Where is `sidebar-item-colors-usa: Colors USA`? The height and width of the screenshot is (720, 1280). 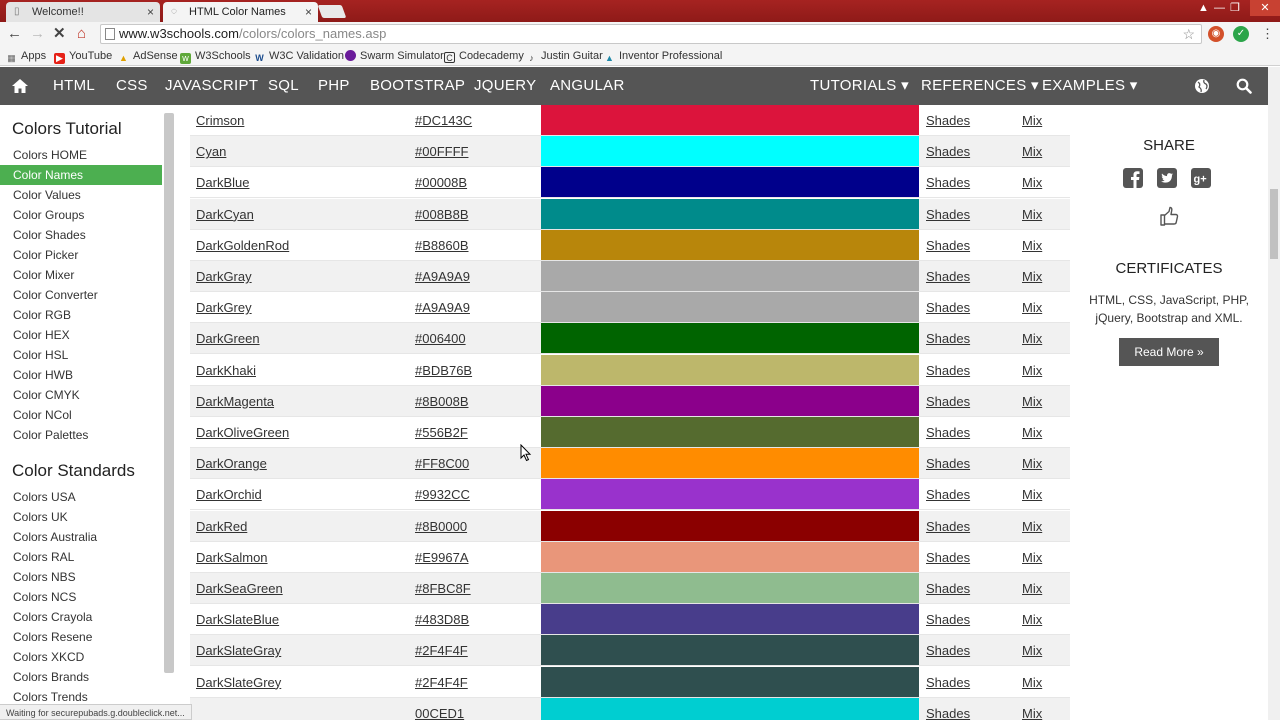 sidebar-item-colors-usa: Colors USA is located at coordinates (81, 497).